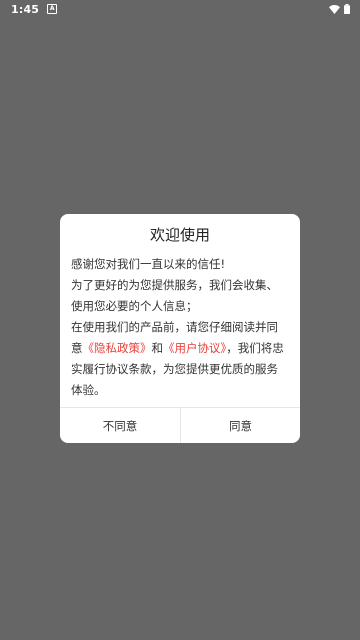 The image size is (360, 640). I want to click on battery-icon, so click(347, 9).